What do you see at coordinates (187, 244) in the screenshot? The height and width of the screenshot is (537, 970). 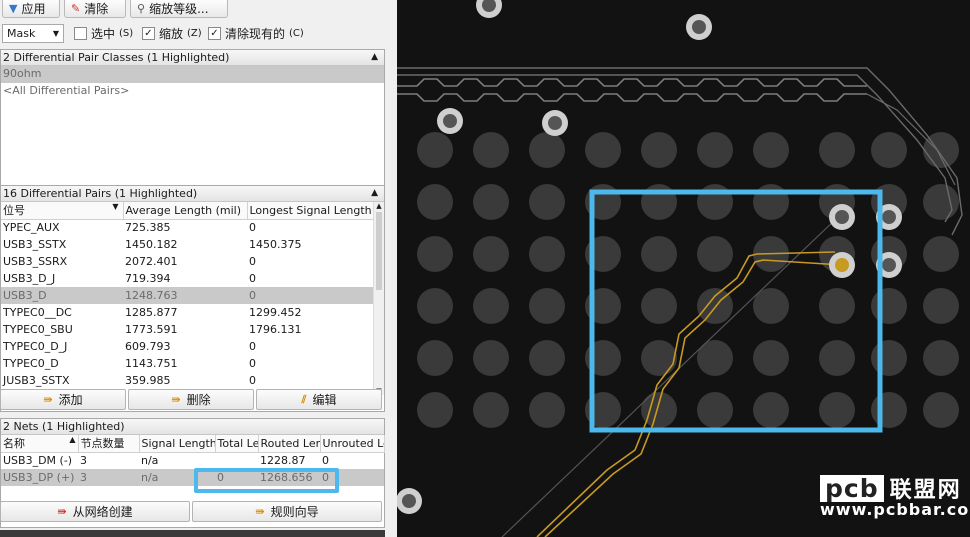 I see `table-row: USB3_SSTX 1450.182 1450.375` at bounding box center [187, 244].